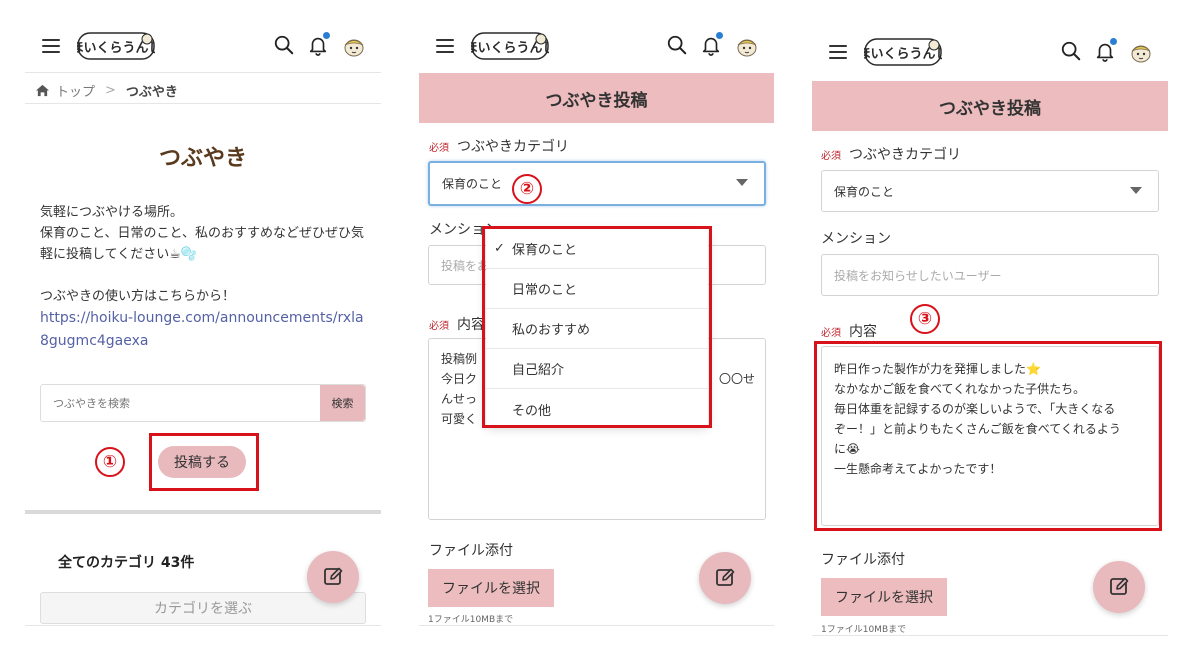 This screenshot has width=1200, height=650. I want to click on mention-input: 投稿をお知らせしたいユーザー, so click(990, 275).